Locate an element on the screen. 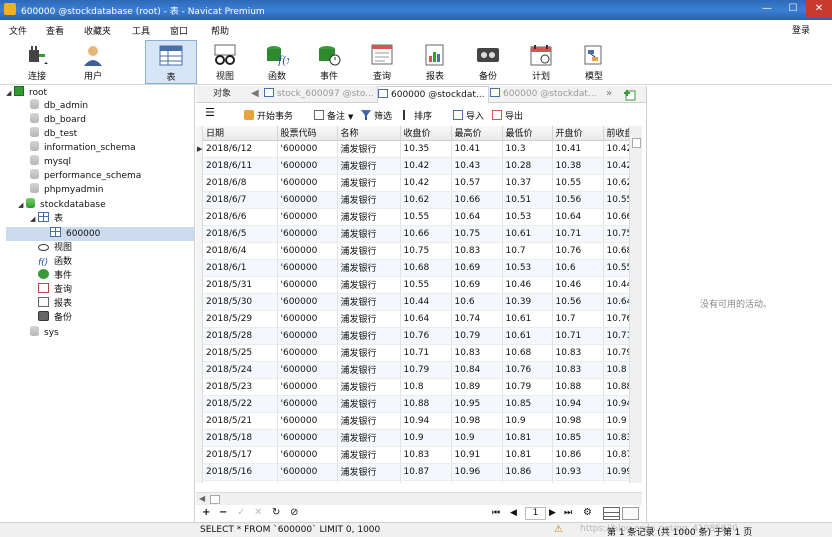 This screenshot has height=537, width=832. tree-information-schema: information_schema is located at coordinates (83, 148).